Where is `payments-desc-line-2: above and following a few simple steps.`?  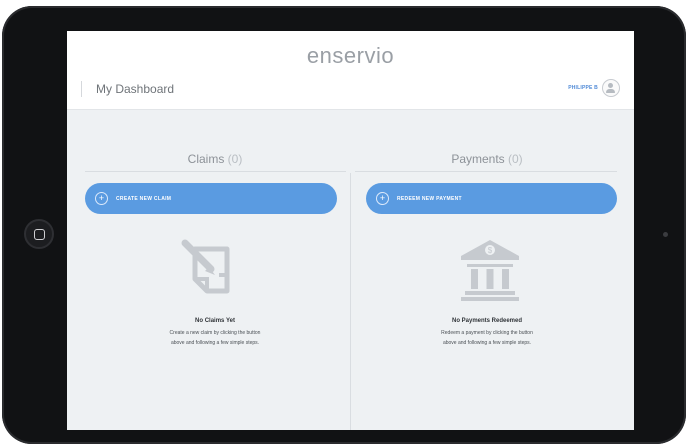 payments-desc-line-2: above and following a few simple steps. is located at coordinates (487, 343).